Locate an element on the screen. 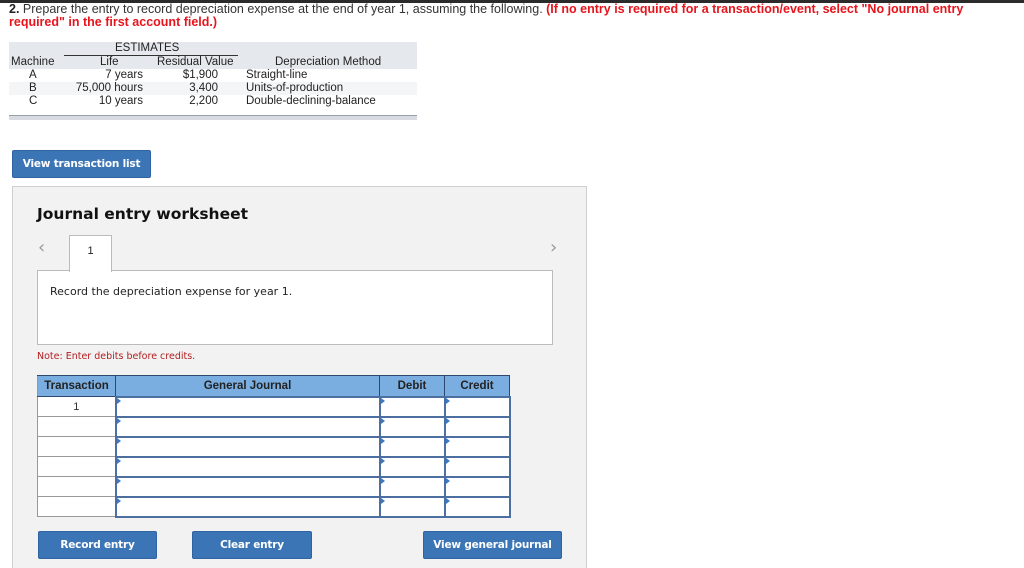 The width and height of the screenshot is (1024, 568). machine-cell: C is located at coordinates (33, 101).